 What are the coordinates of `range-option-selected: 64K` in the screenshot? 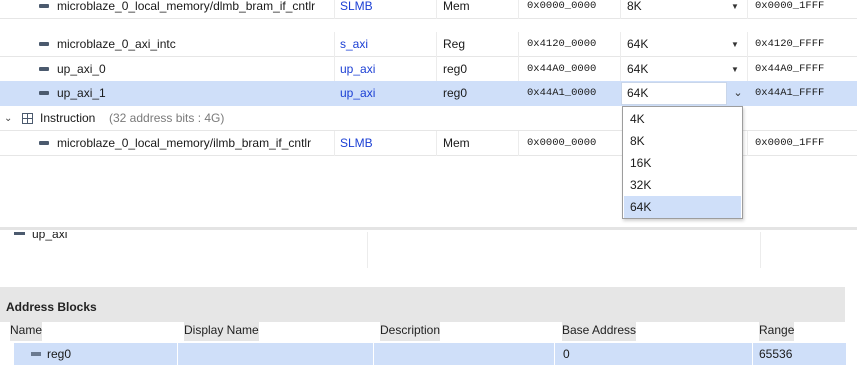 It's located at (682, 207).